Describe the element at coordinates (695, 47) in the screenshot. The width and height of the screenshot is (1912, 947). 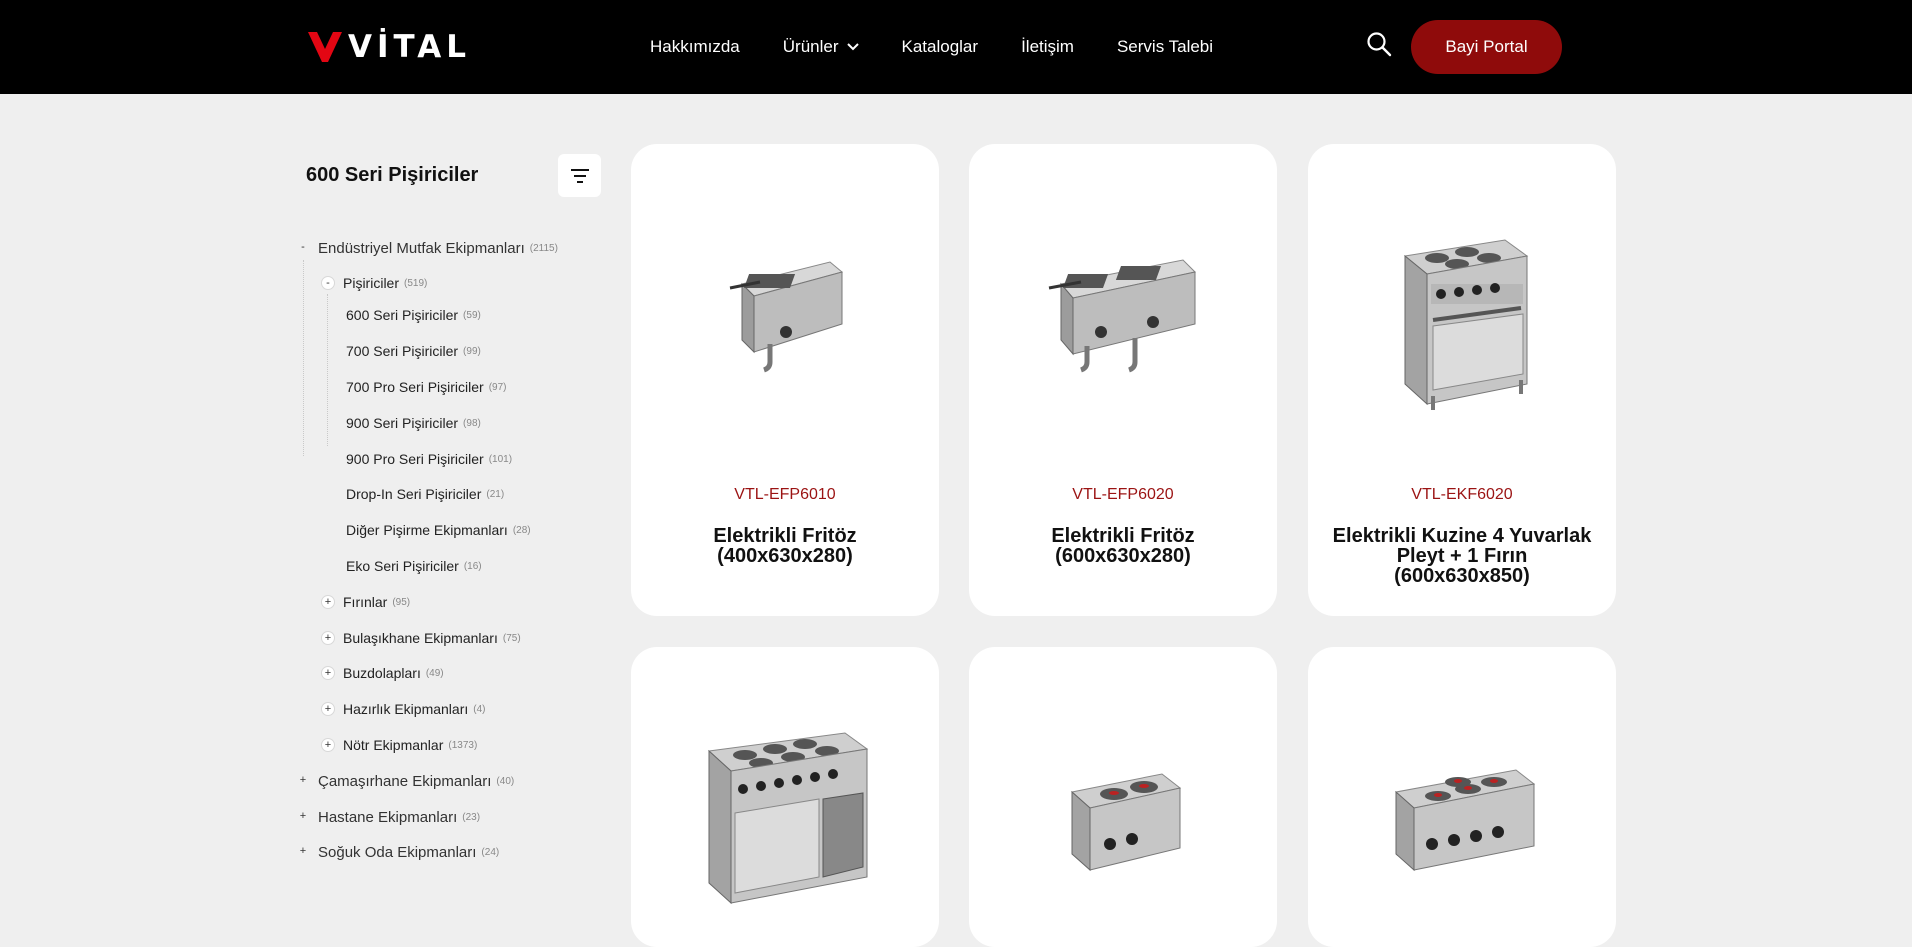
I see `nav-about: Hakkımızda` at that location.